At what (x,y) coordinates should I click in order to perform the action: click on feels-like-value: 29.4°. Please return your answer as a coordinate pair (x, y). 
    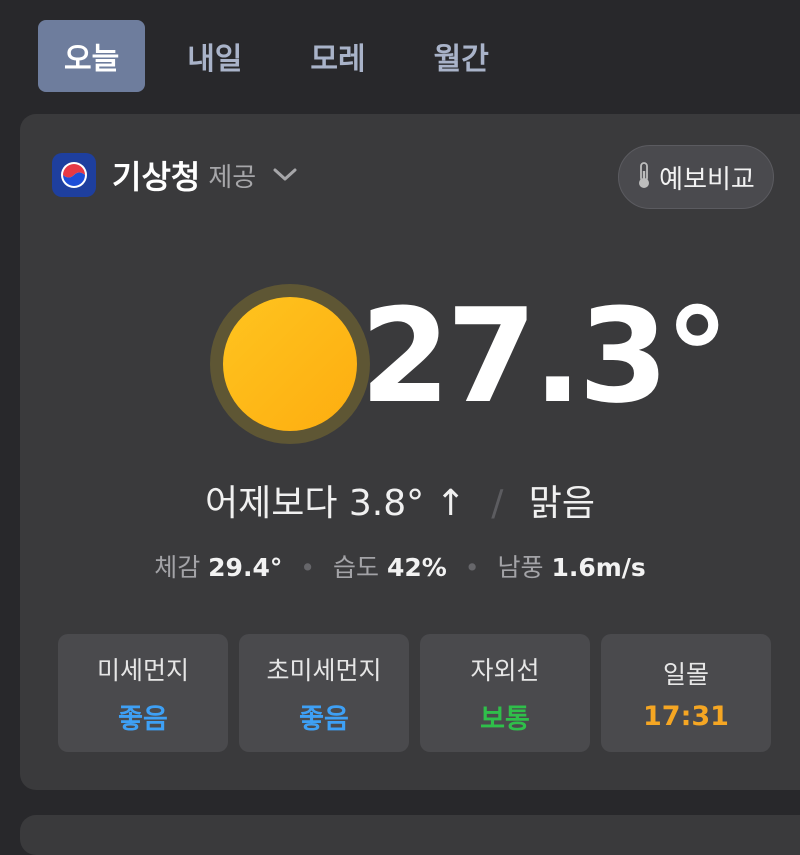
    Looking at the image, I should click on (245, 567).